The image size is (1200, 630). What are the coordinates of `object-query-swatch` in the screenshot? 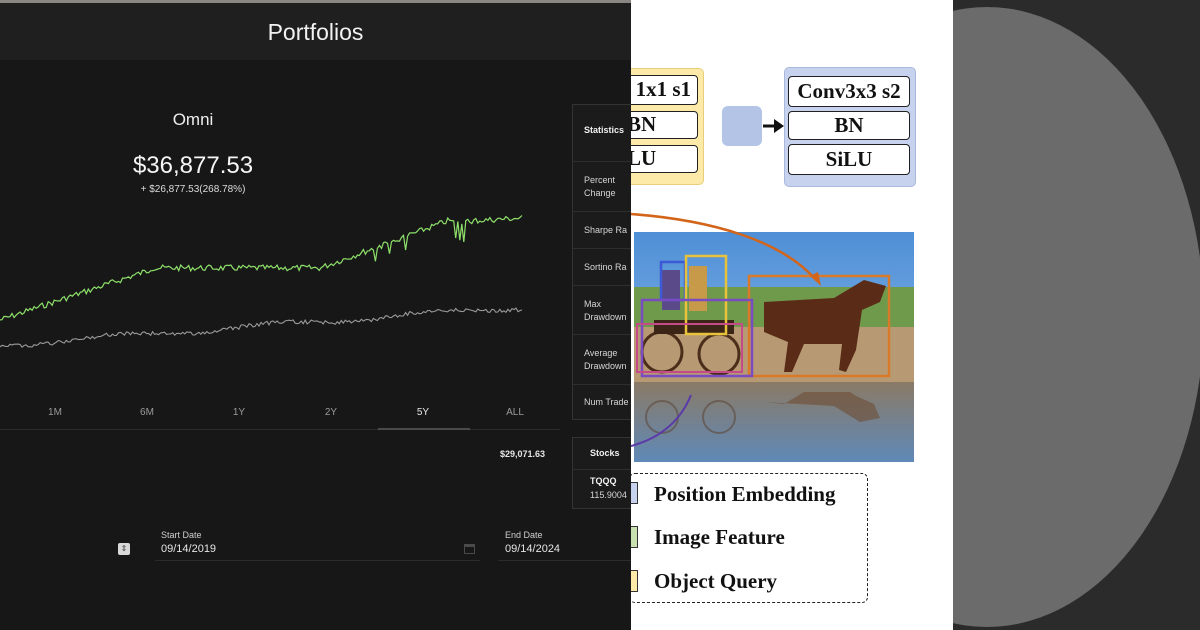 It's located at (634, 581).